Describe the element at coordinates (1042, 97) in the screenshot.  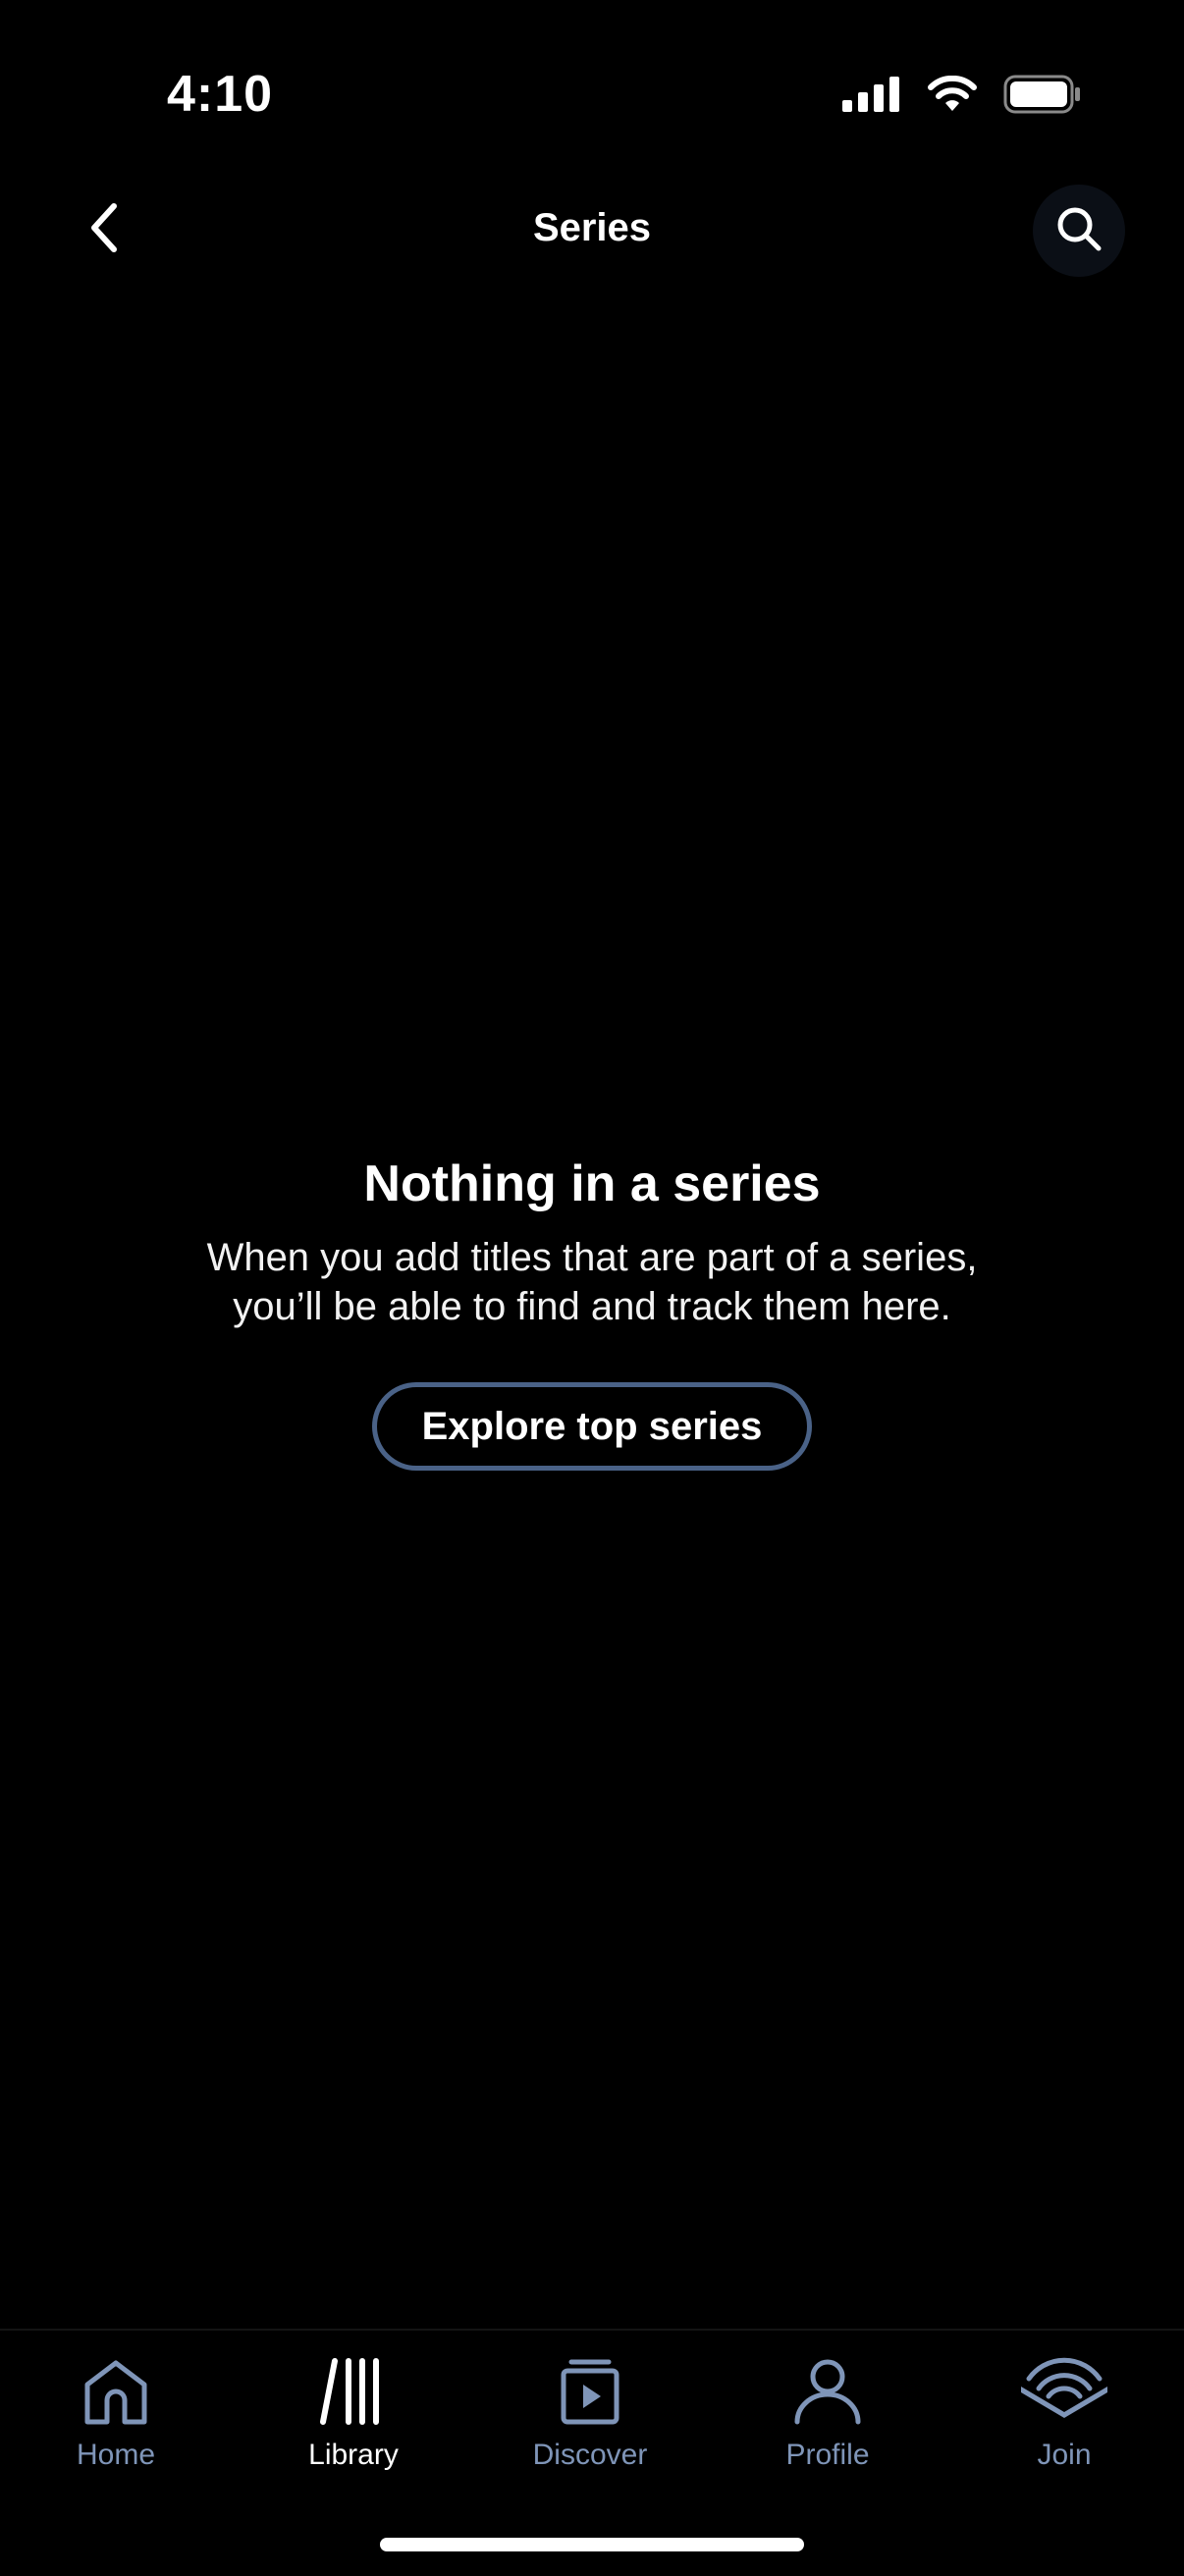
I see `battery-icon` at that location.